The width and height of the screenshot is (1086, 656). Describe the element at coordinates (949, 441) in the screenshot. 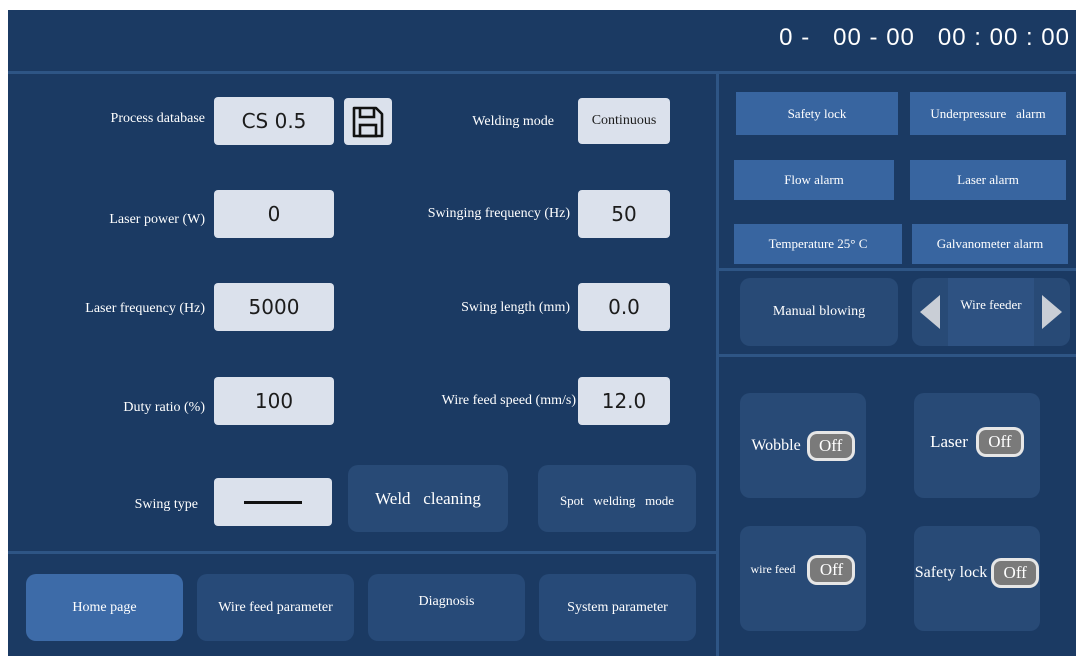

I see `laser-label: Laser` at that location.